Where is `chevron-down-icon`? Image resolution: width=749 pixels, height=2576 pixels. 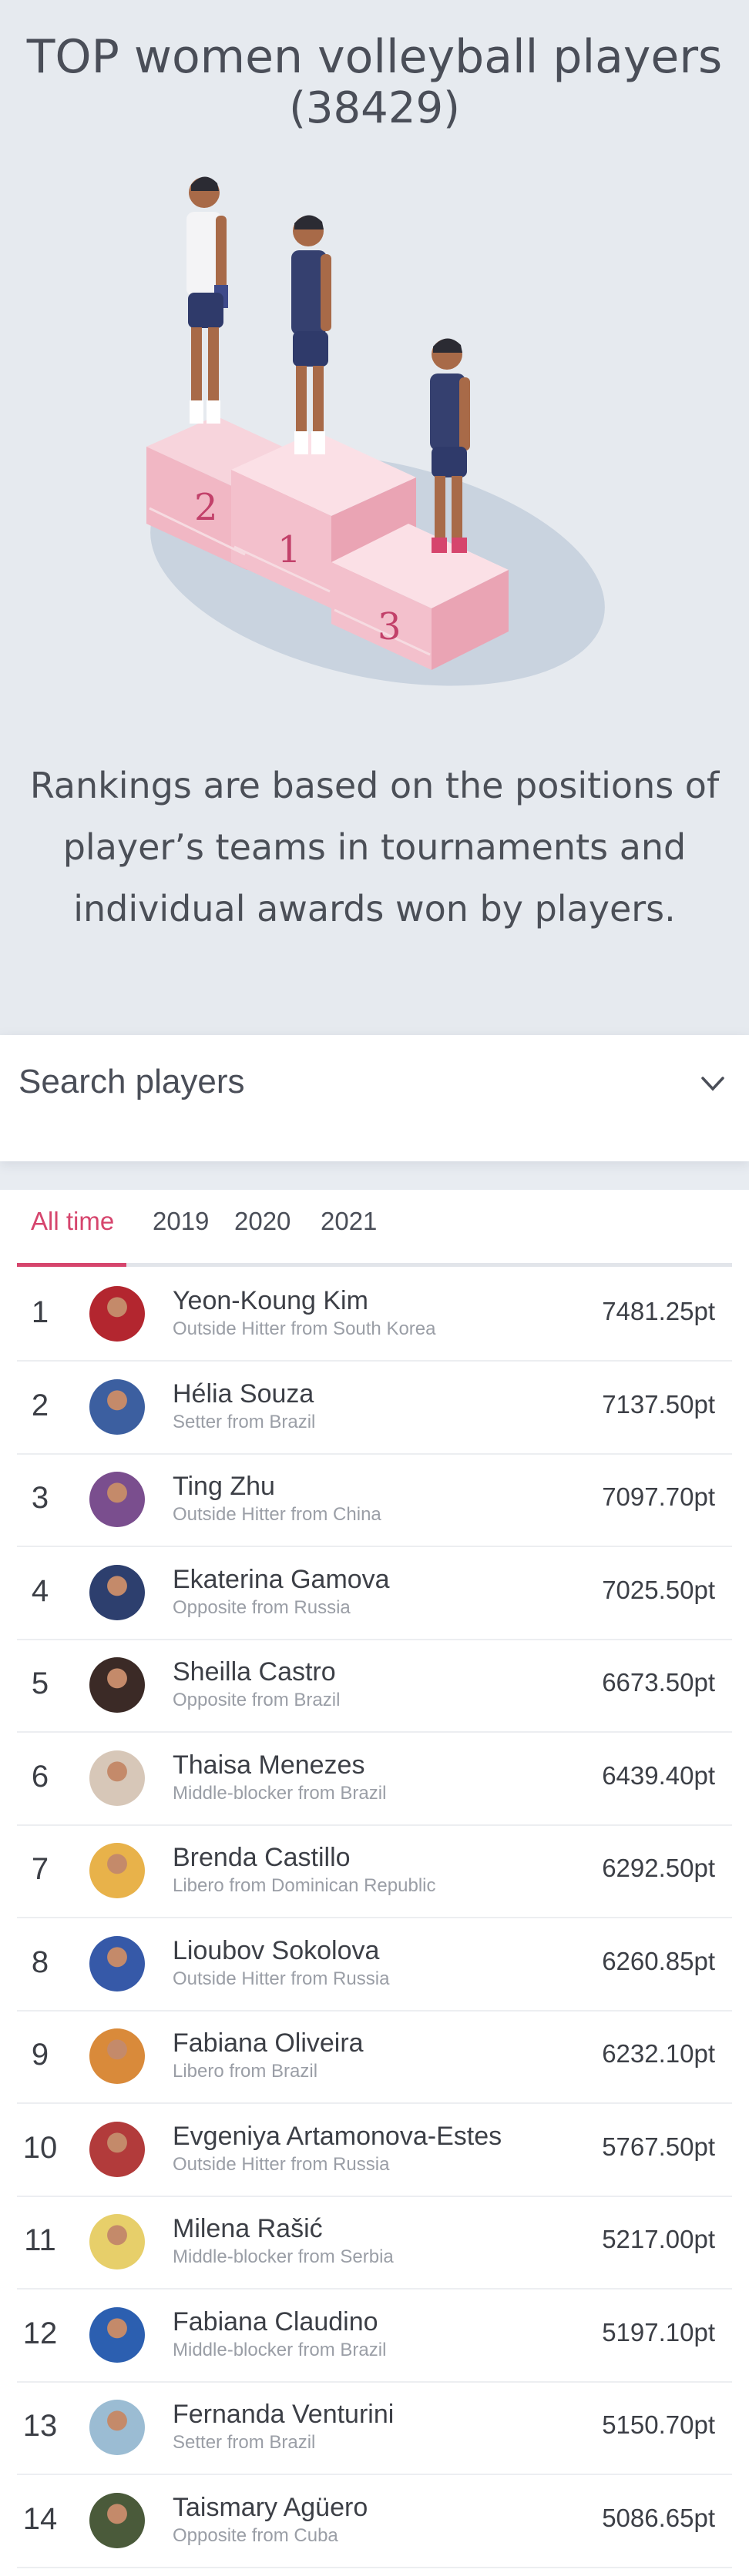
chevron-down-icon is located at coordinates (712, 1084).